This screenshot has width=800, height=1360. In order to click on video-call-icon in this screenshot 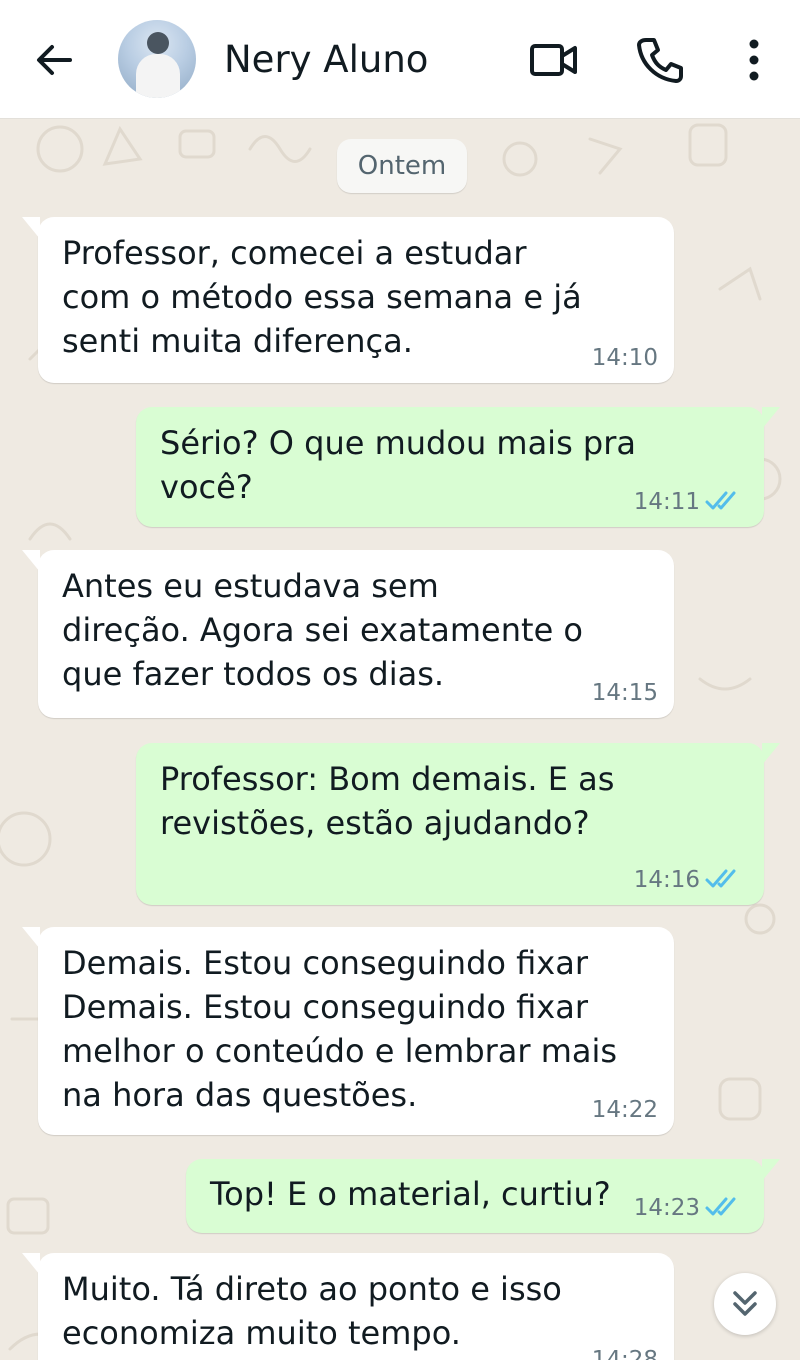, I will do `click(554, 60)`.